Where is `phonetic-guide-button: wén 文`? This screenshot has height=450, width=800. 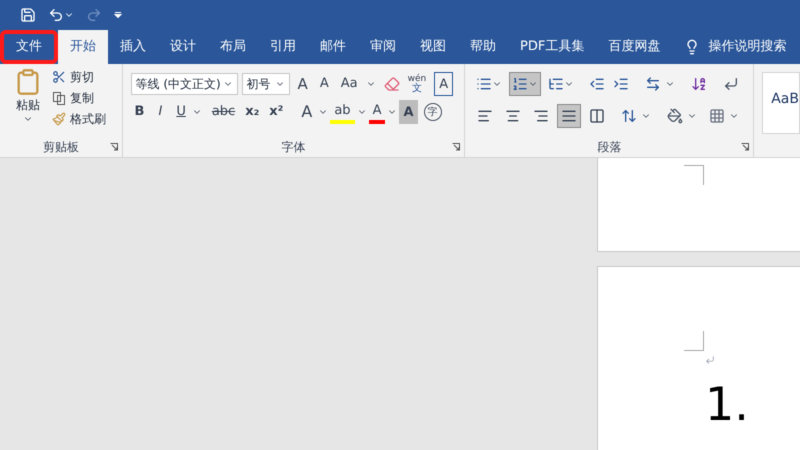
phonetic-guide-button: wén 文 is located at coordinates (417, 84).